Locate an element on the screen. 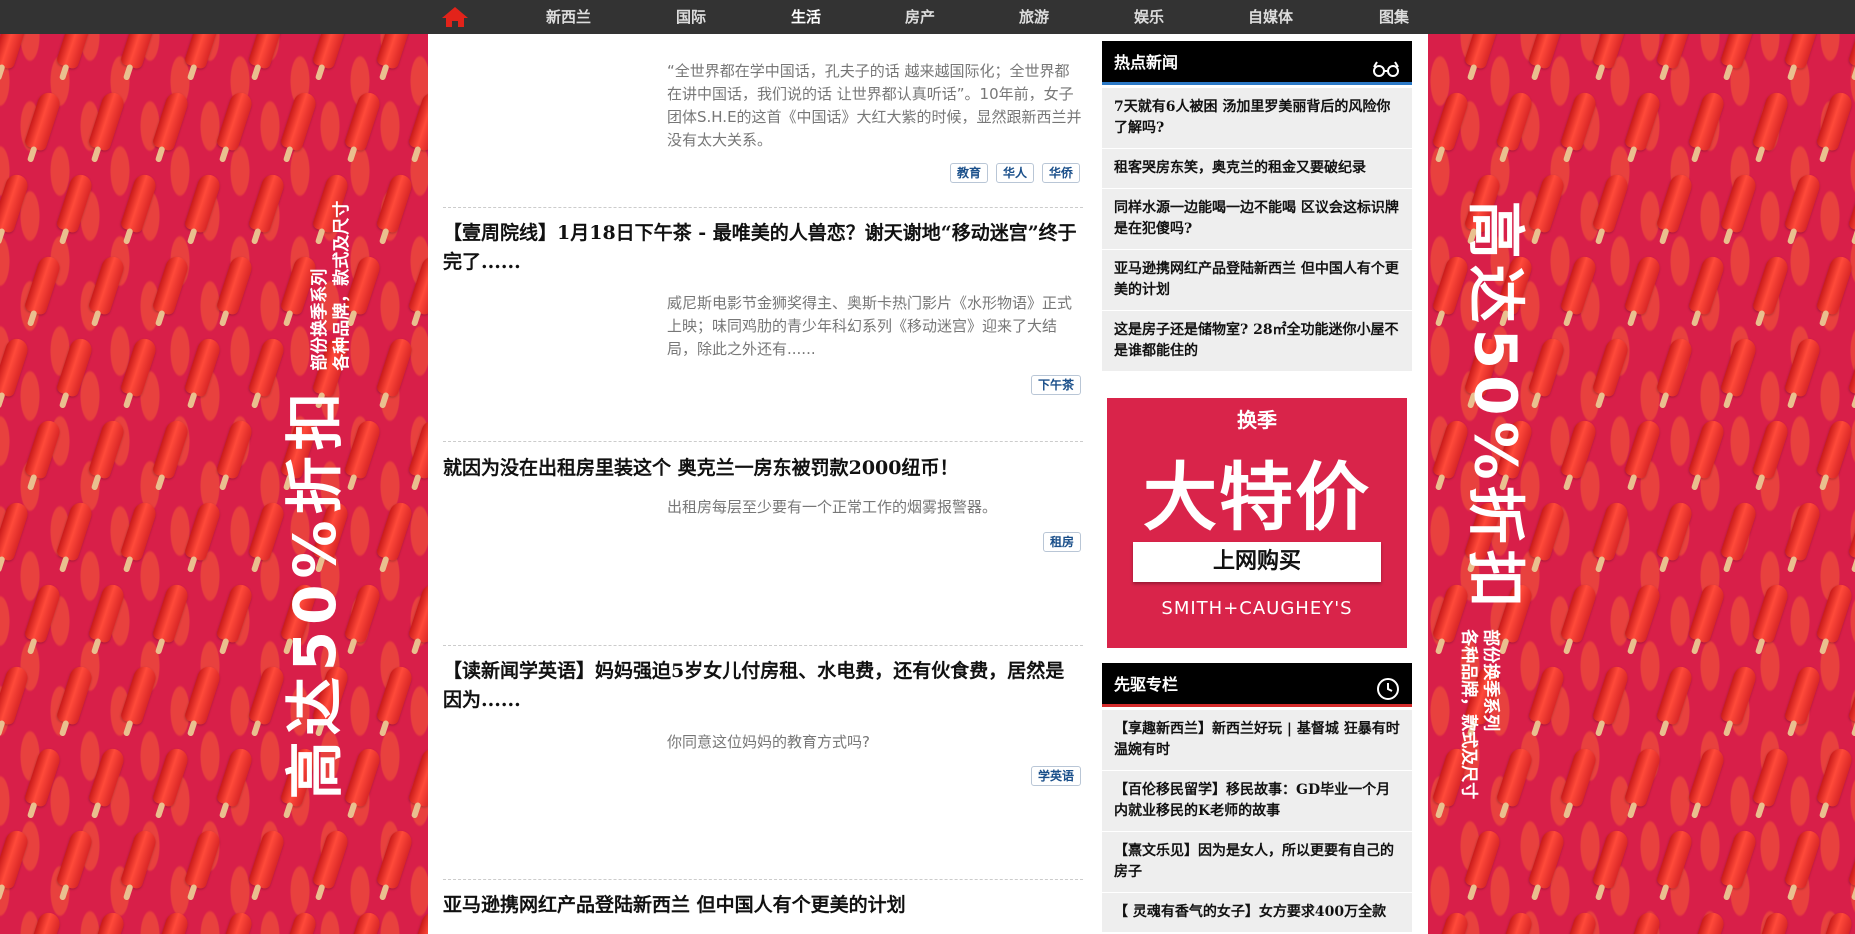 The width and height of the screenshot is (1855, 934). promo-ad: 换季 大特价 上网购买 SMITH+CAUGHEY'S is located at coordinates (1257, 523).